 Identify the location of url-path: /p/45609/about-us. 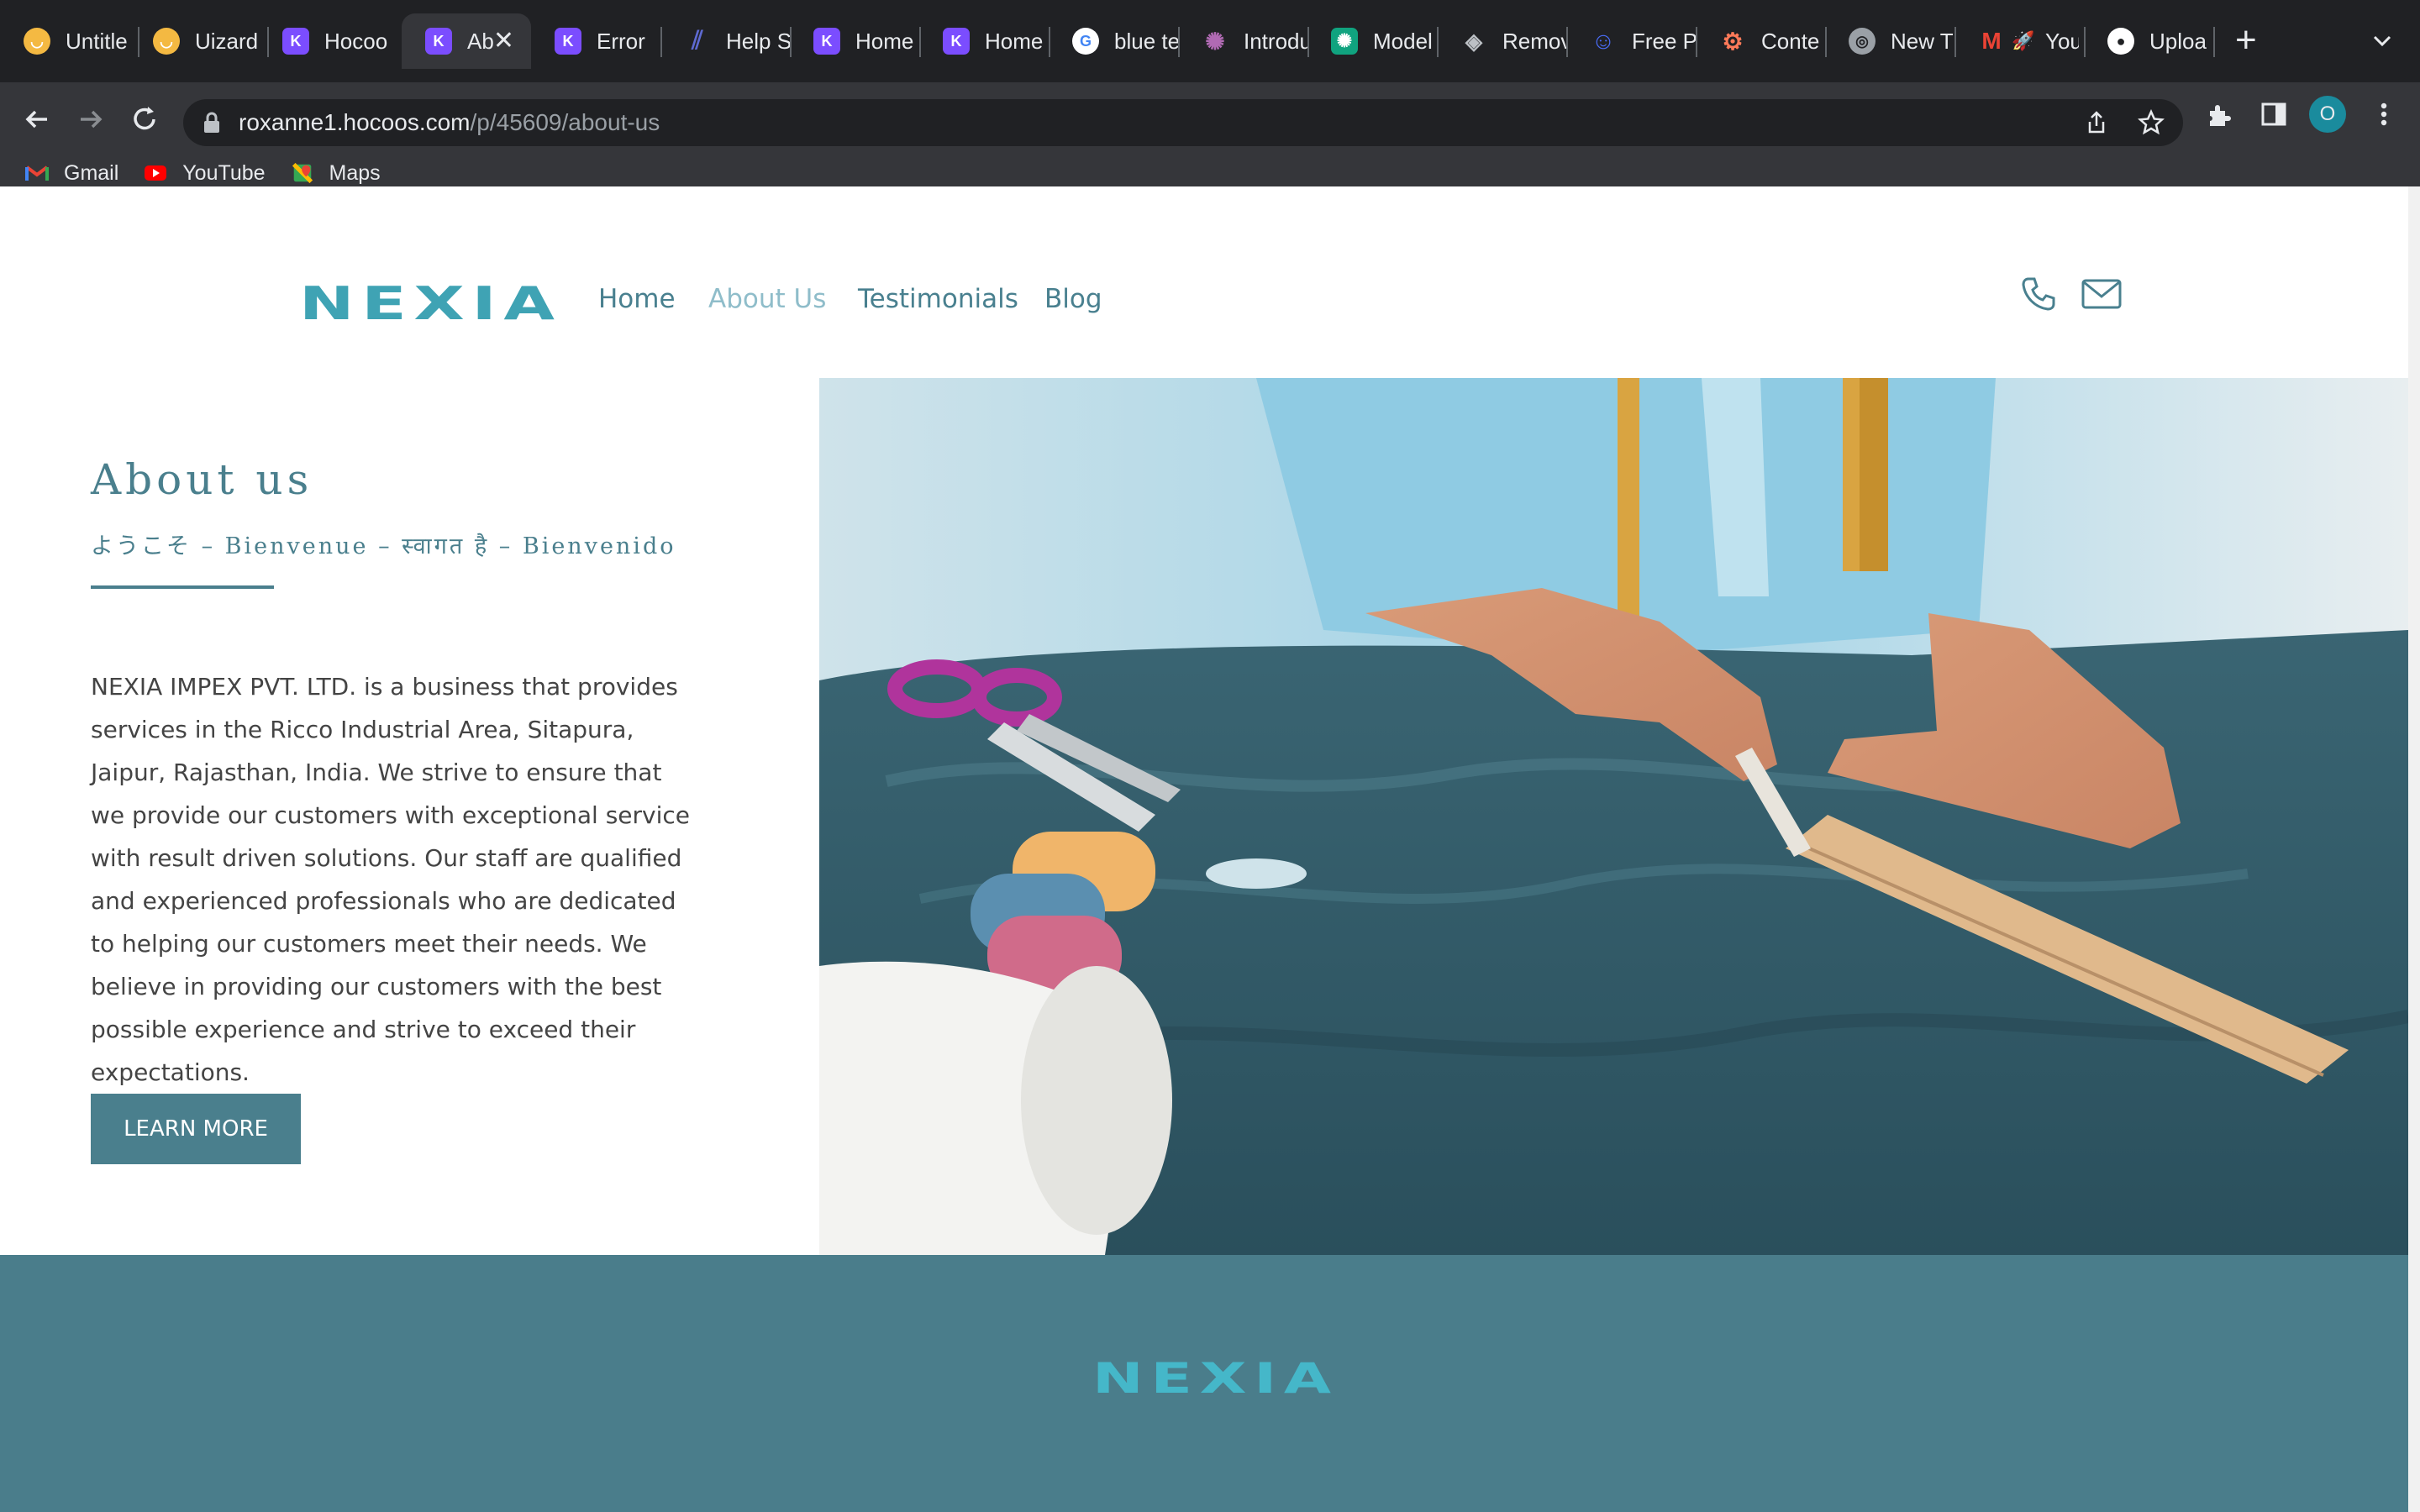
(565, 122).